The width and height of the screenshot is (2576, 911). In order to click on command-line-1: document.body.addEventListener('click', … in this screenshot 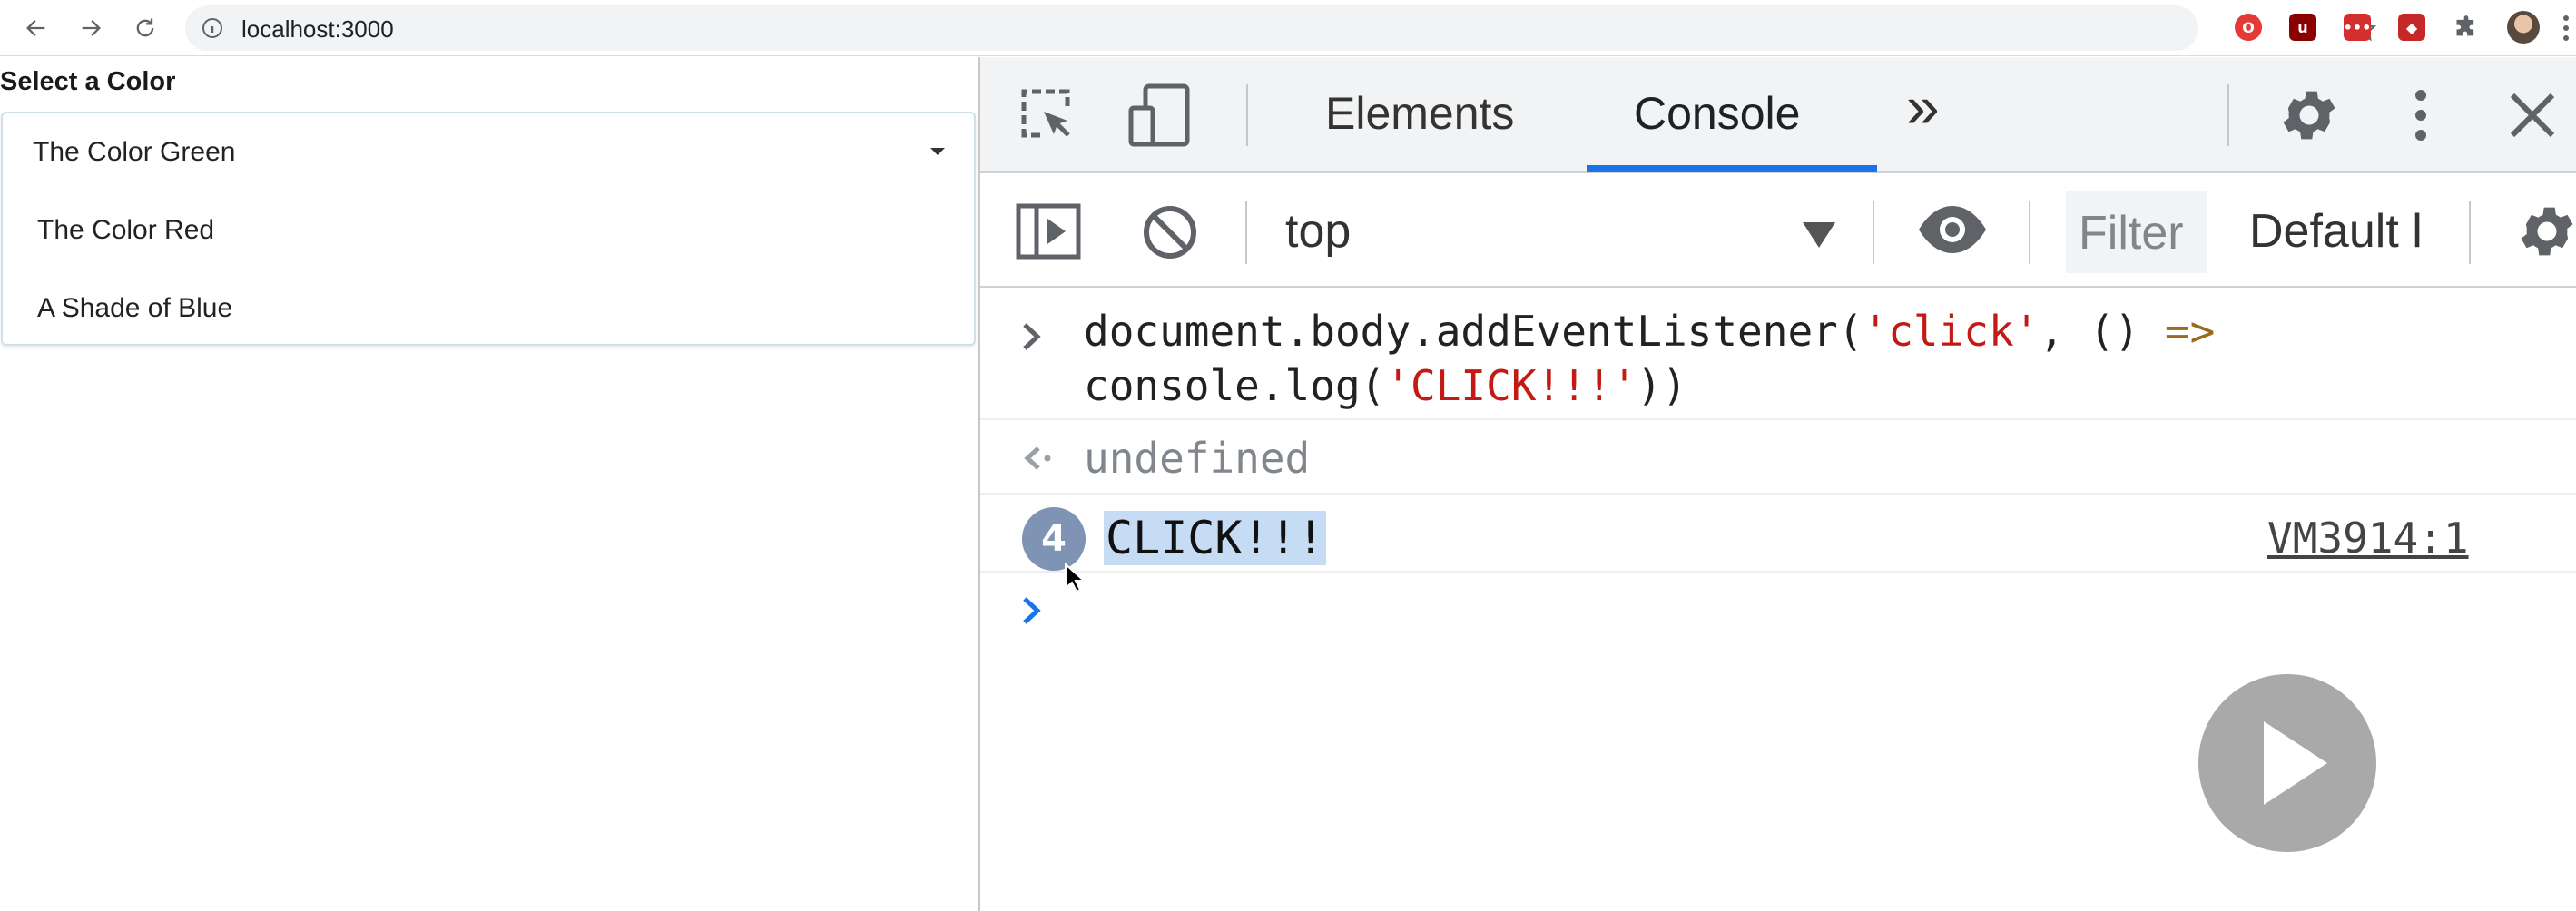, I will do `click(1649, 331)`.